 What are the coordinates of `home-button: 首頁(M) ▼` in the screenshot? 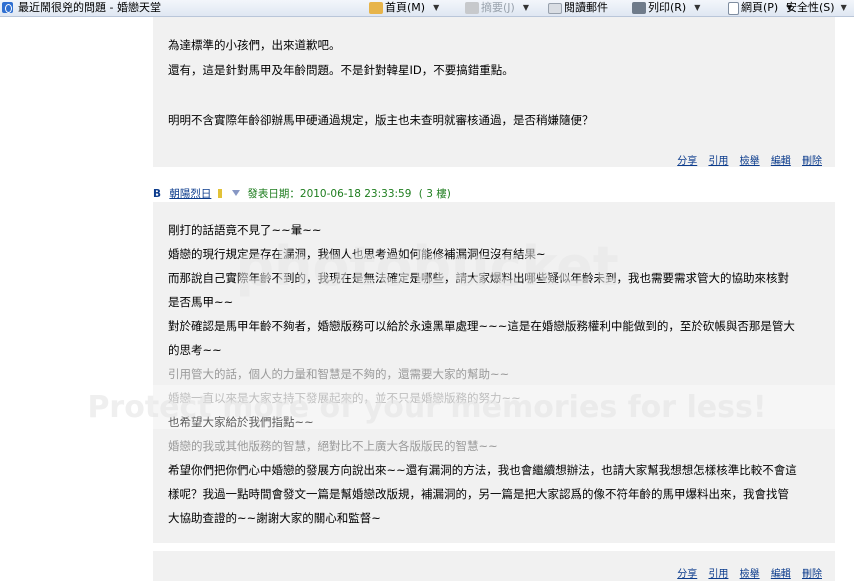 It's located at (404, 8).